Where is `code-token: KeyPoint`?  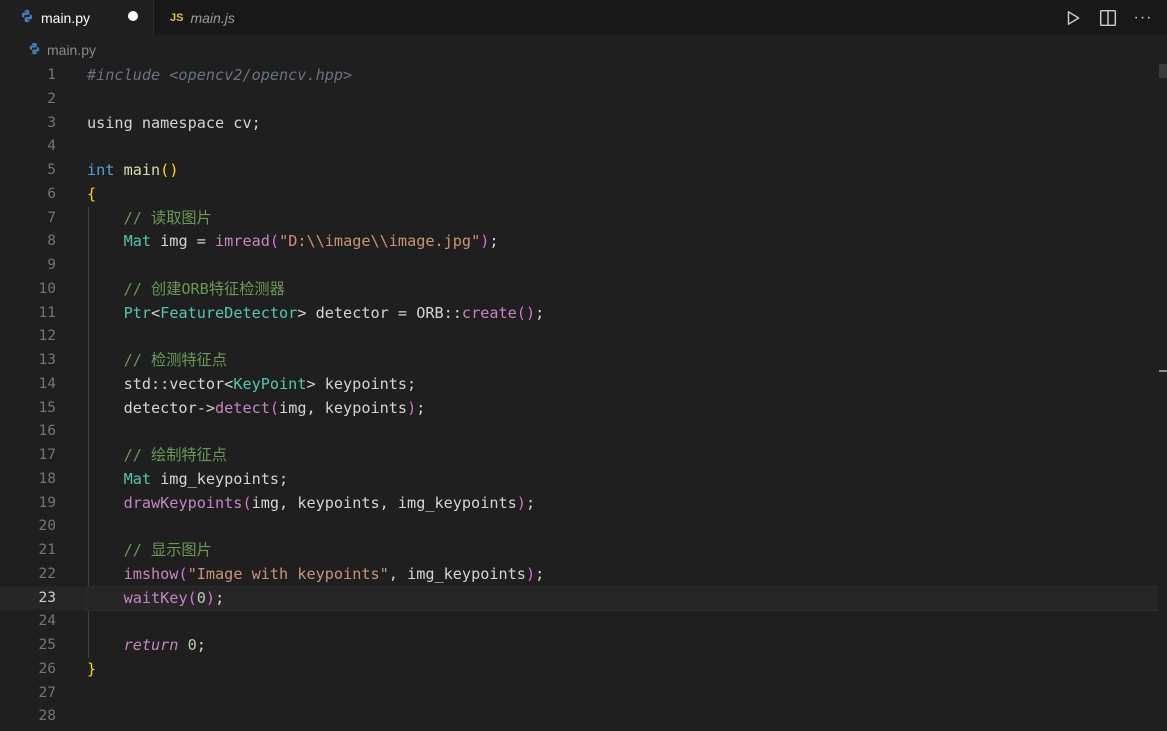 code-token: KeyPoint is located at coordinates (270, 383).